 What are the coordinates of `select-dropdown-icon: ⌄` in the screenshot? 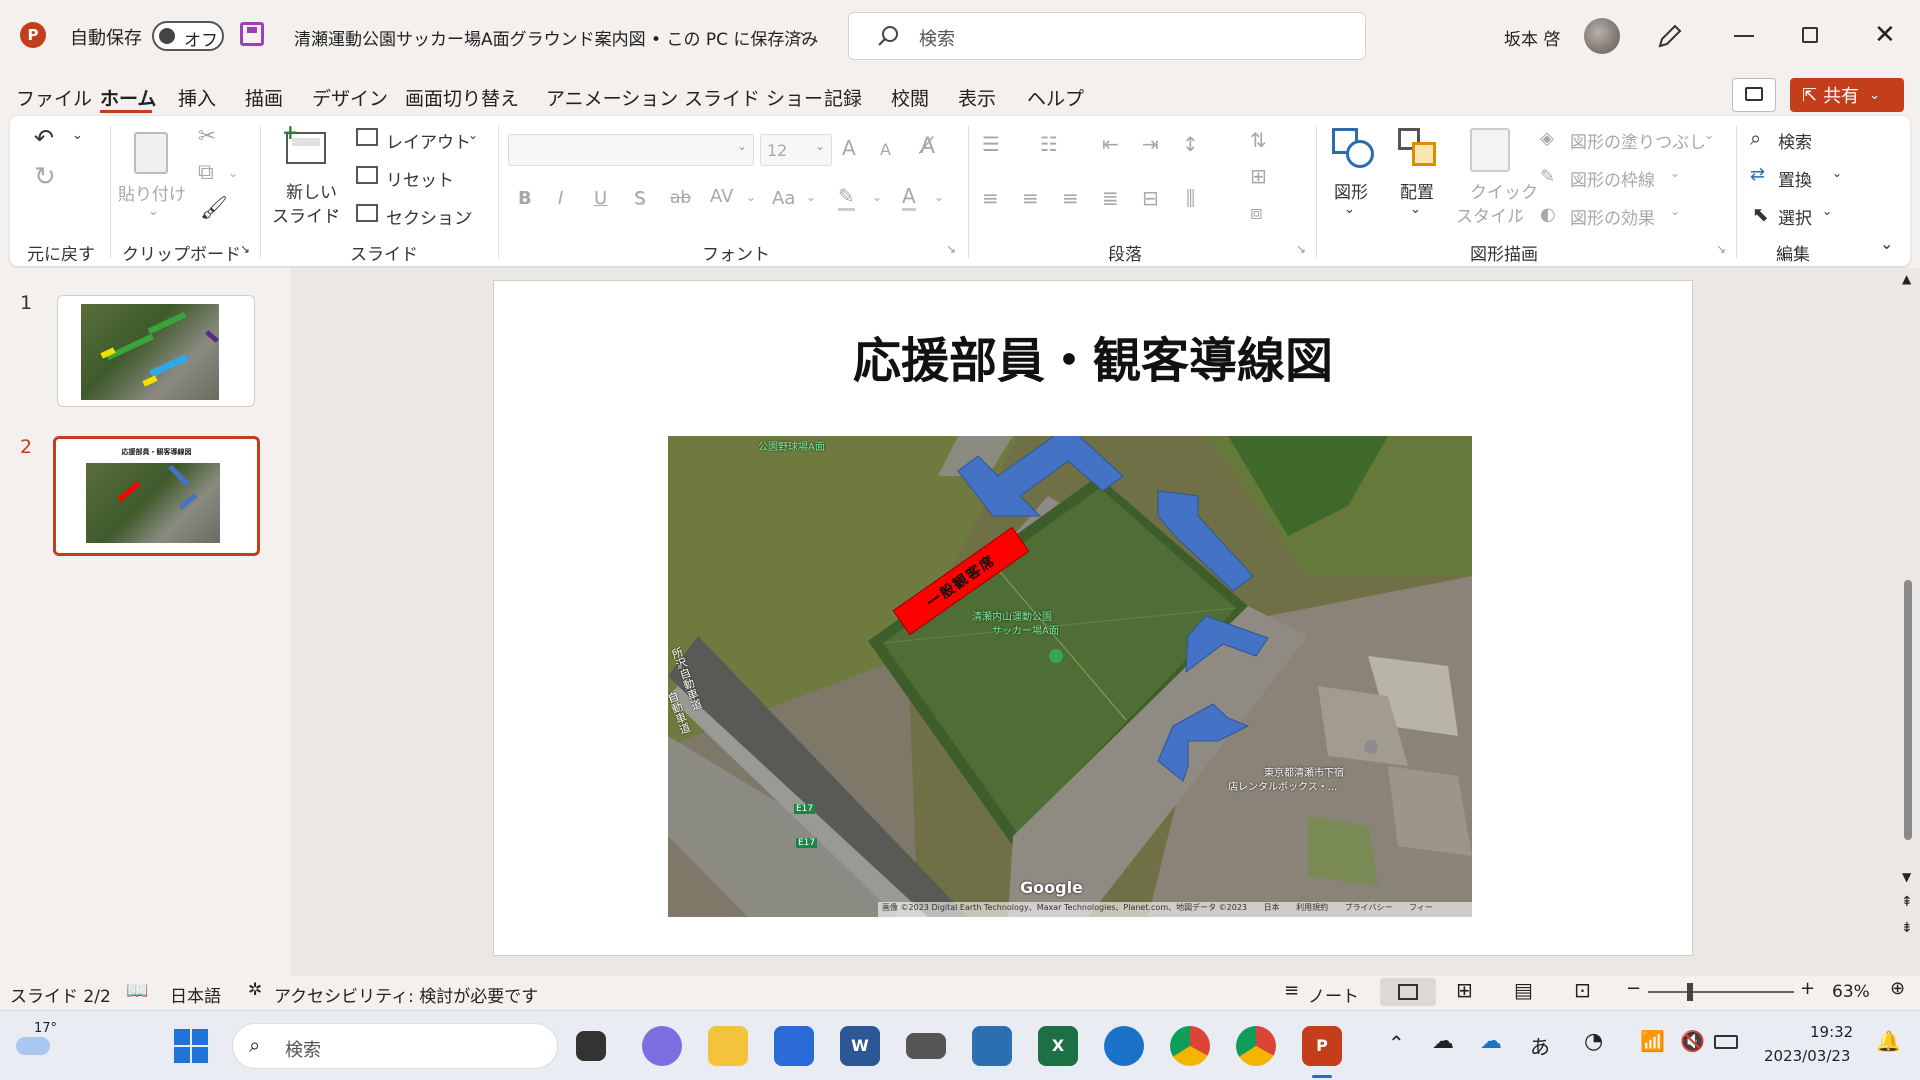 It's located at (1827, 211).